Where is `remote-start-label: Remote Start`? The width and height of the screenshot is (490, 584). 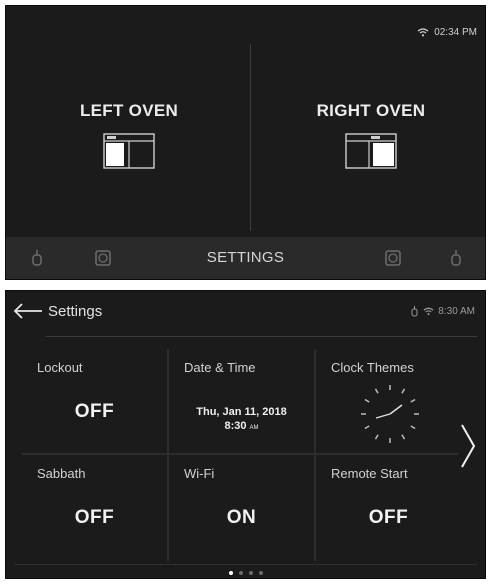 remote-start-label: Remote Start is located at coordinates (369, 473).